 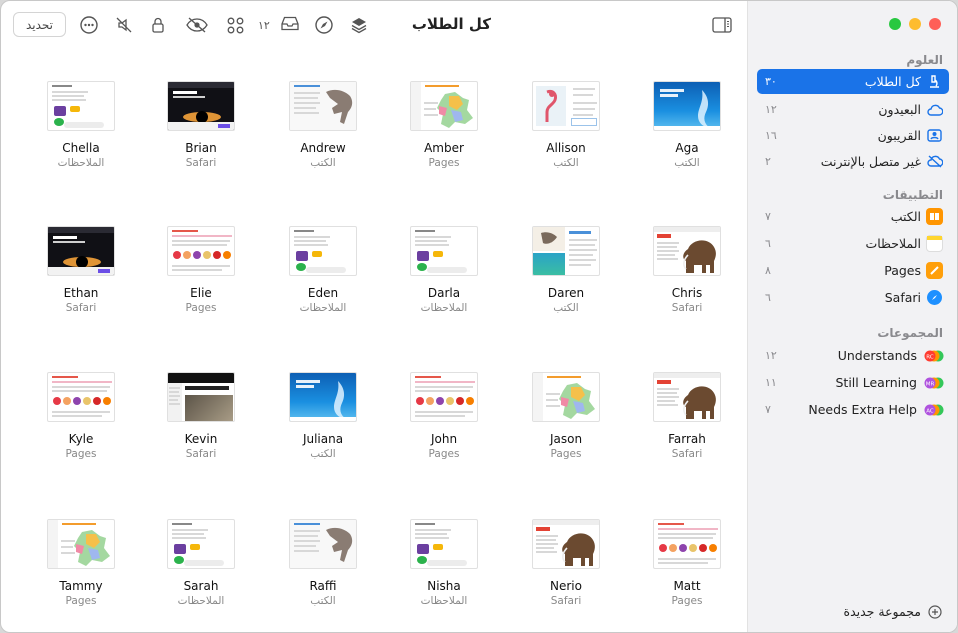 I want to click on student-name: Raffi, so click(x=323, y=586).